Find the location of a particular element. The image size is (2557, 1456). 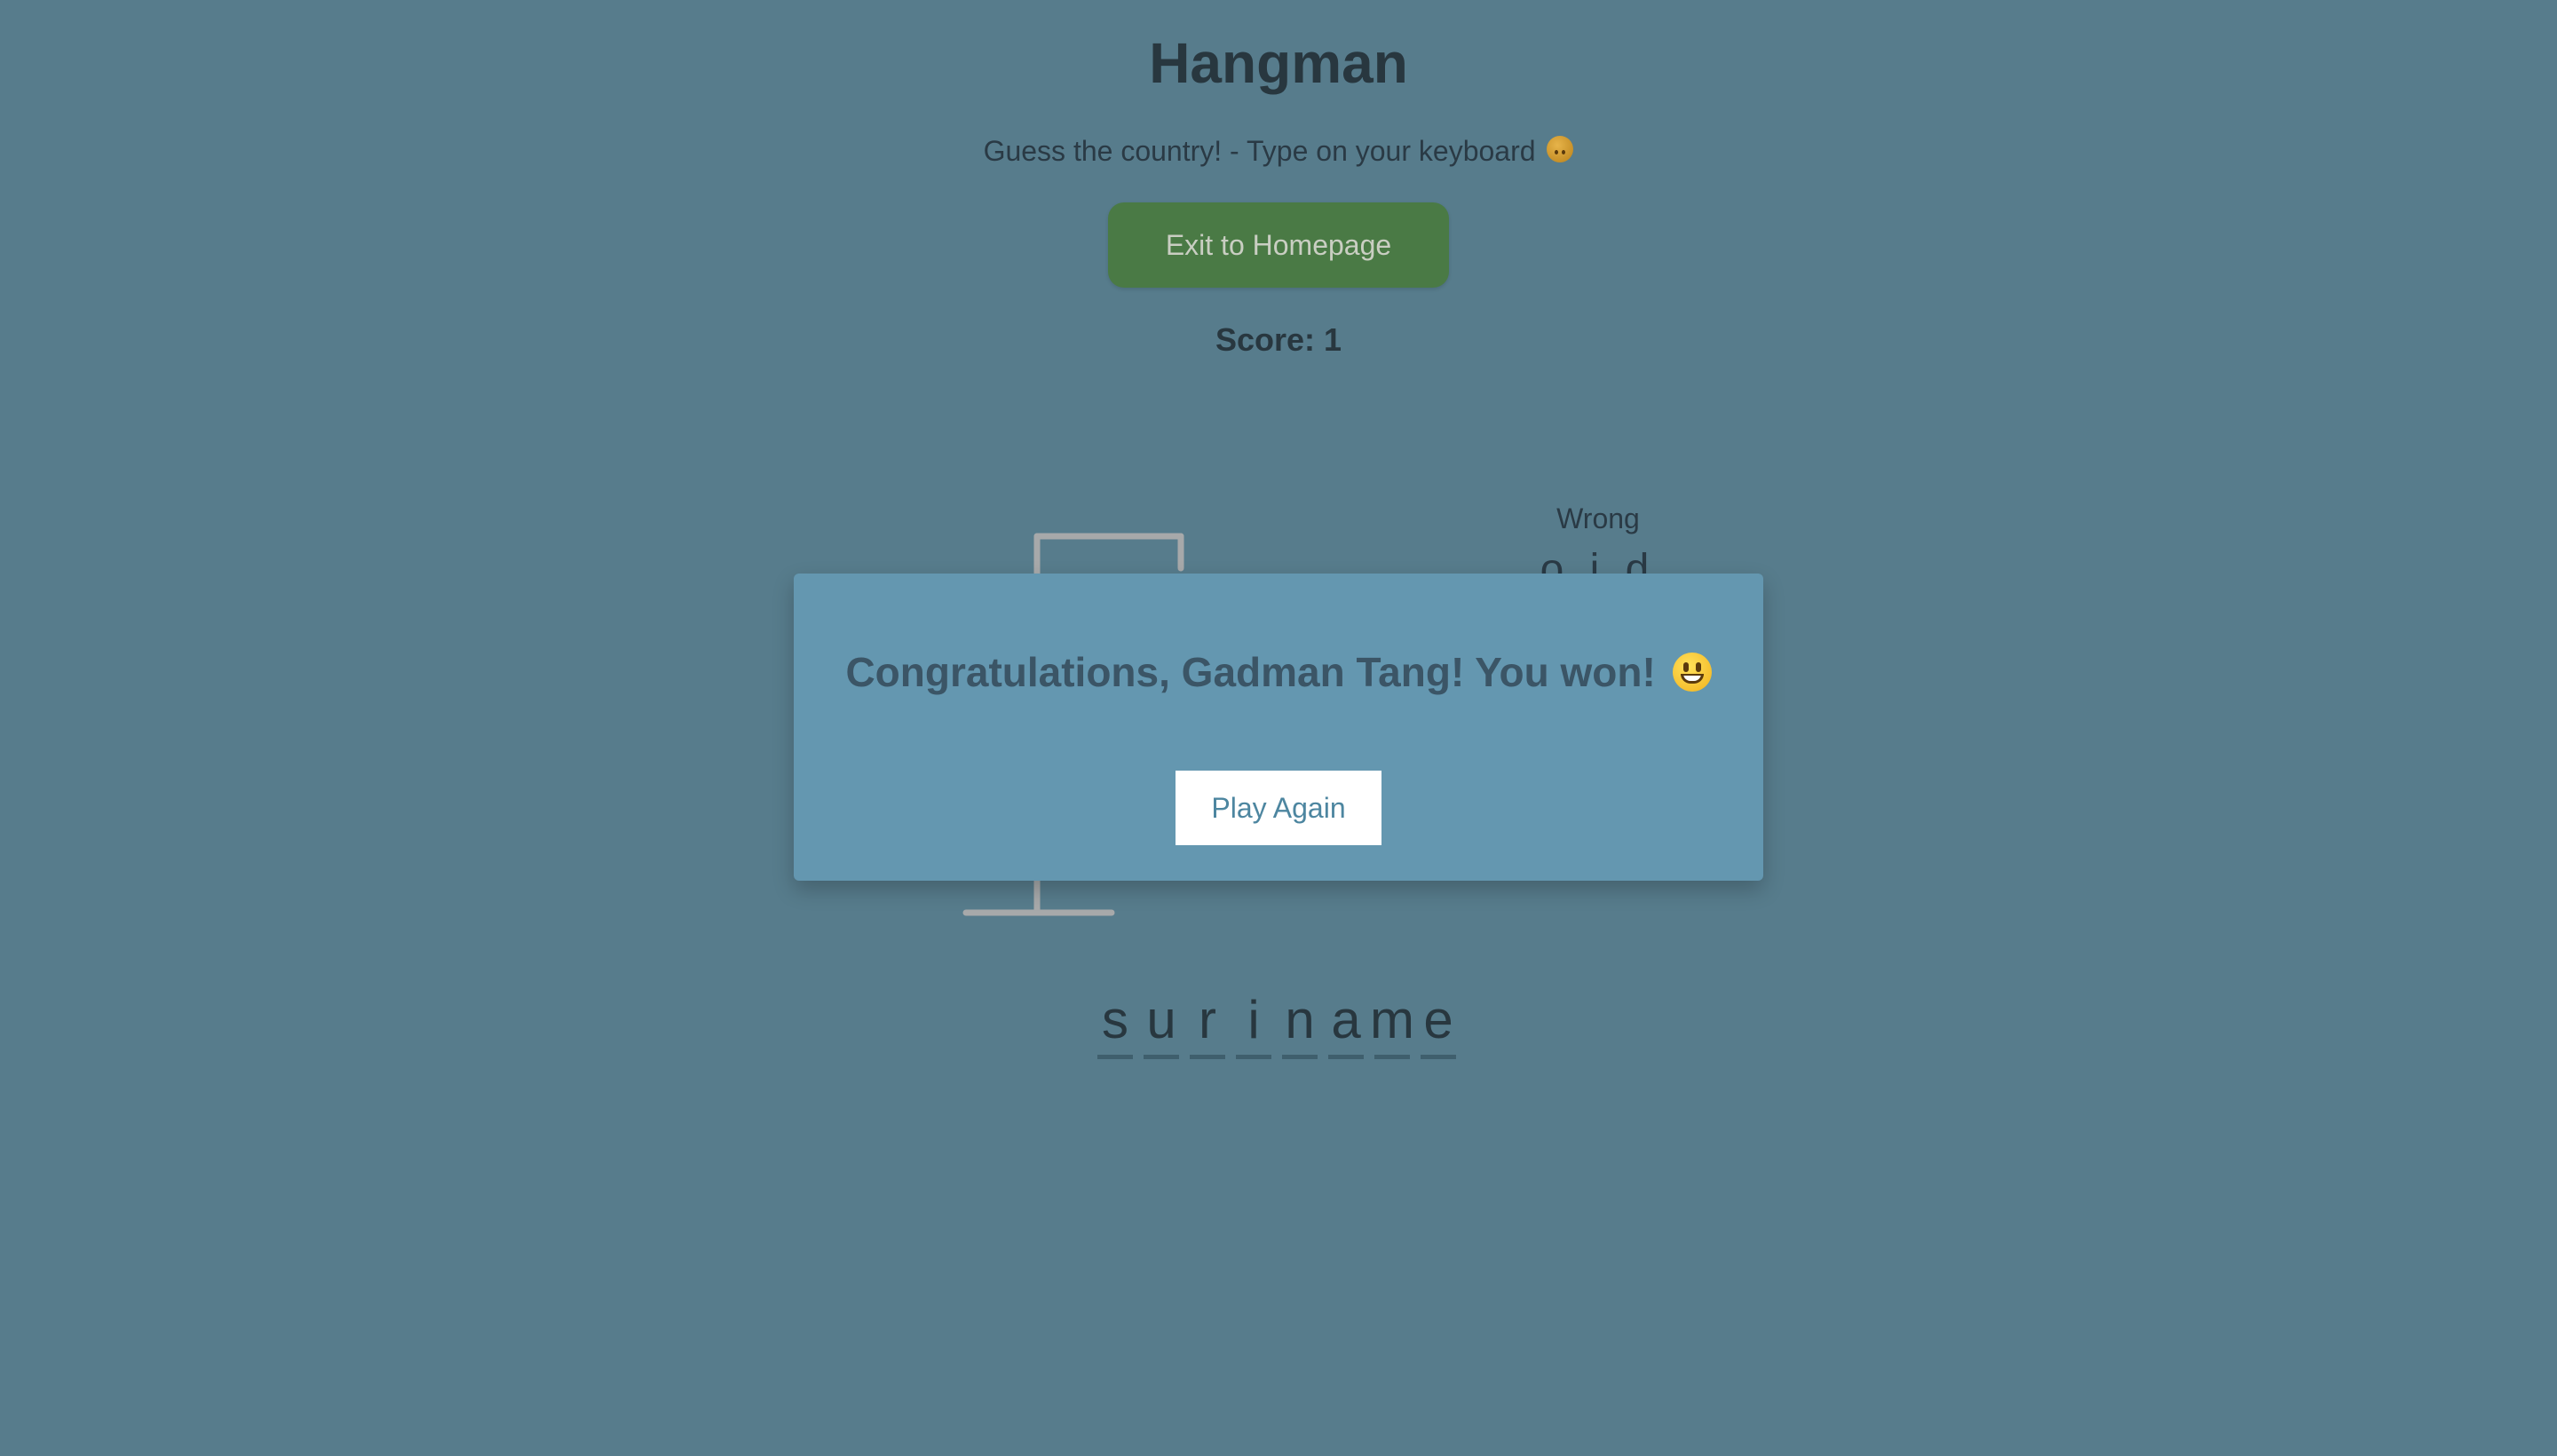

exit-to-homepage-button: Exit to Homepage is located at coordinates (1278, 245).